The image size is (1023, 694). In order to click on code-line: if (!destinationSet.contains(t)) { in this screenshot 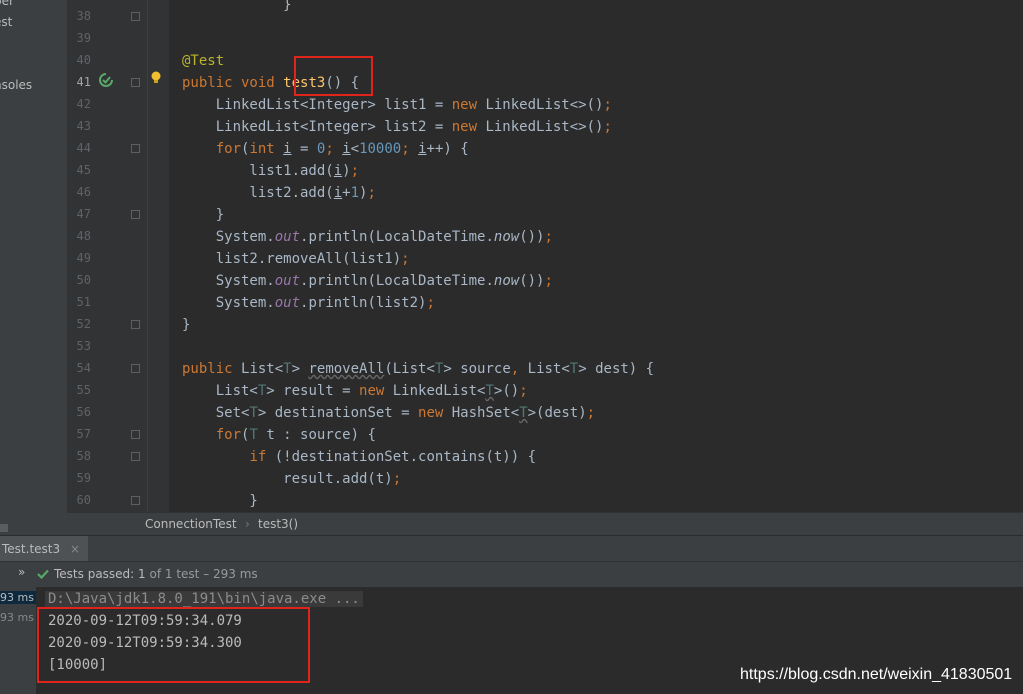, I will do `click(393, 457)`.